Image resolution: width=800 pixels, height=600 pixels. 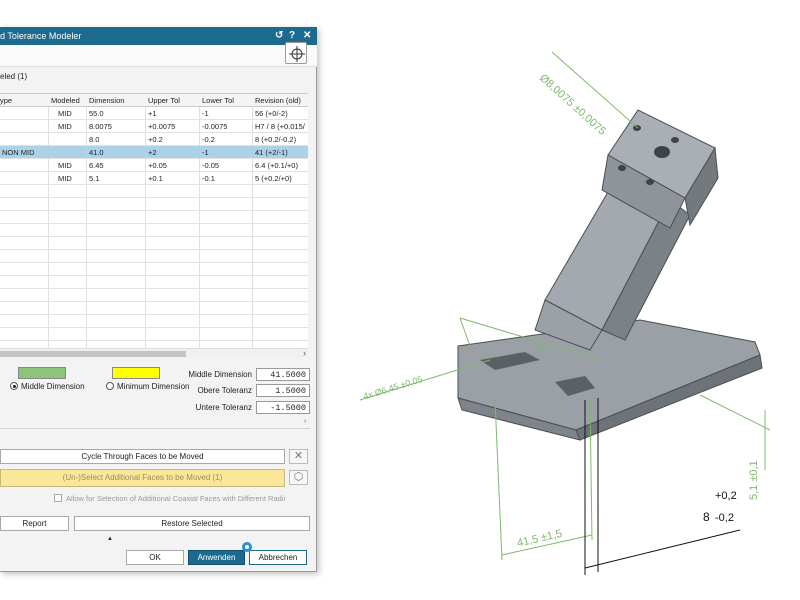 I want to click on crosshair-icon, so click(x=297, y=54).